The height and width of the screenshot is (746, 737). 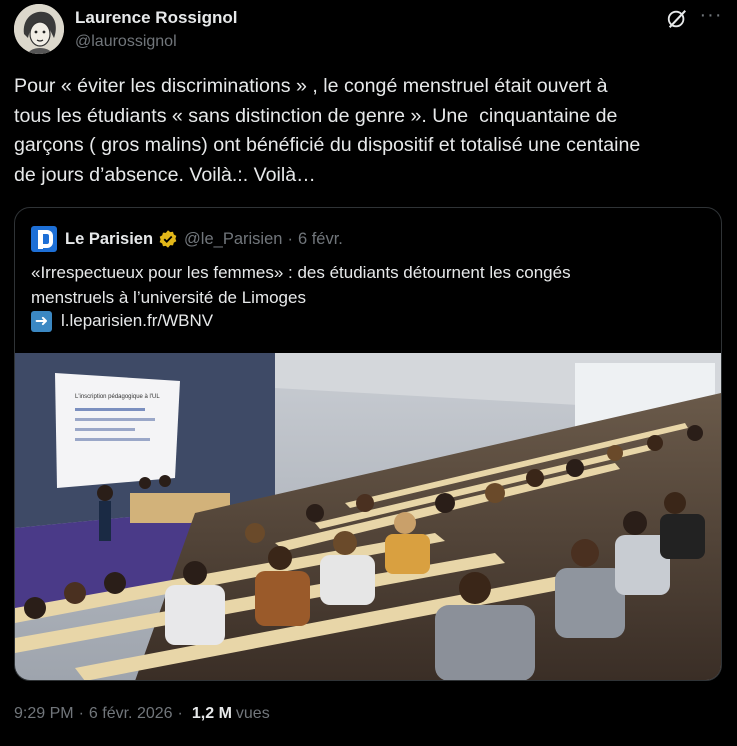 What do you see at coordinates (320, 239) in the screenshot?
I see `quoted-date: 6 févr.` at bounding box center [320, 239].